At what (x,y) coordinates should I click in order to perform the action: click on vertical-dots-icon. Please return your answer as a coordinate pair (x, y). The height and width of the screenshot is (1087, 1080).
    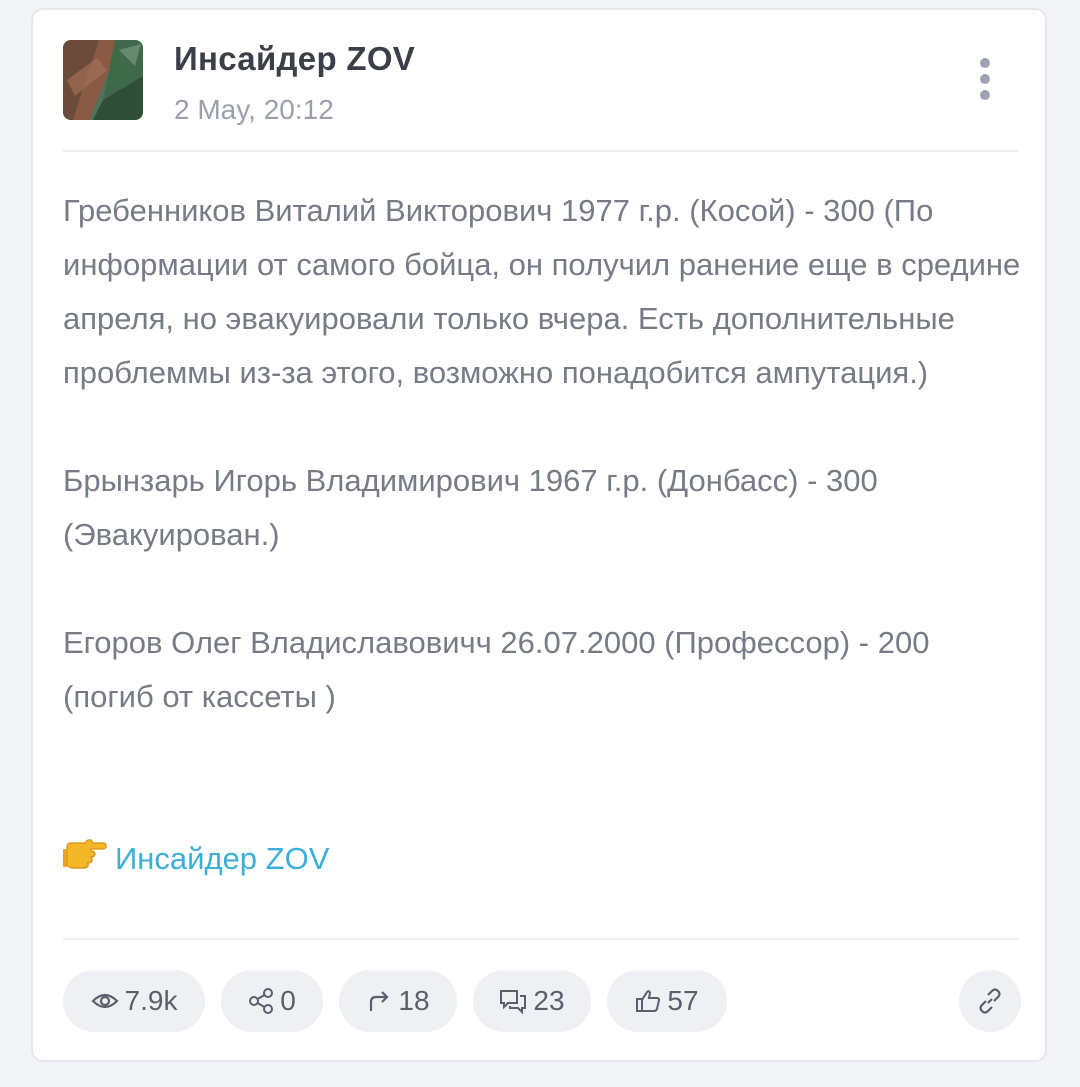
    Looking at the image, I should click on (985, 63).